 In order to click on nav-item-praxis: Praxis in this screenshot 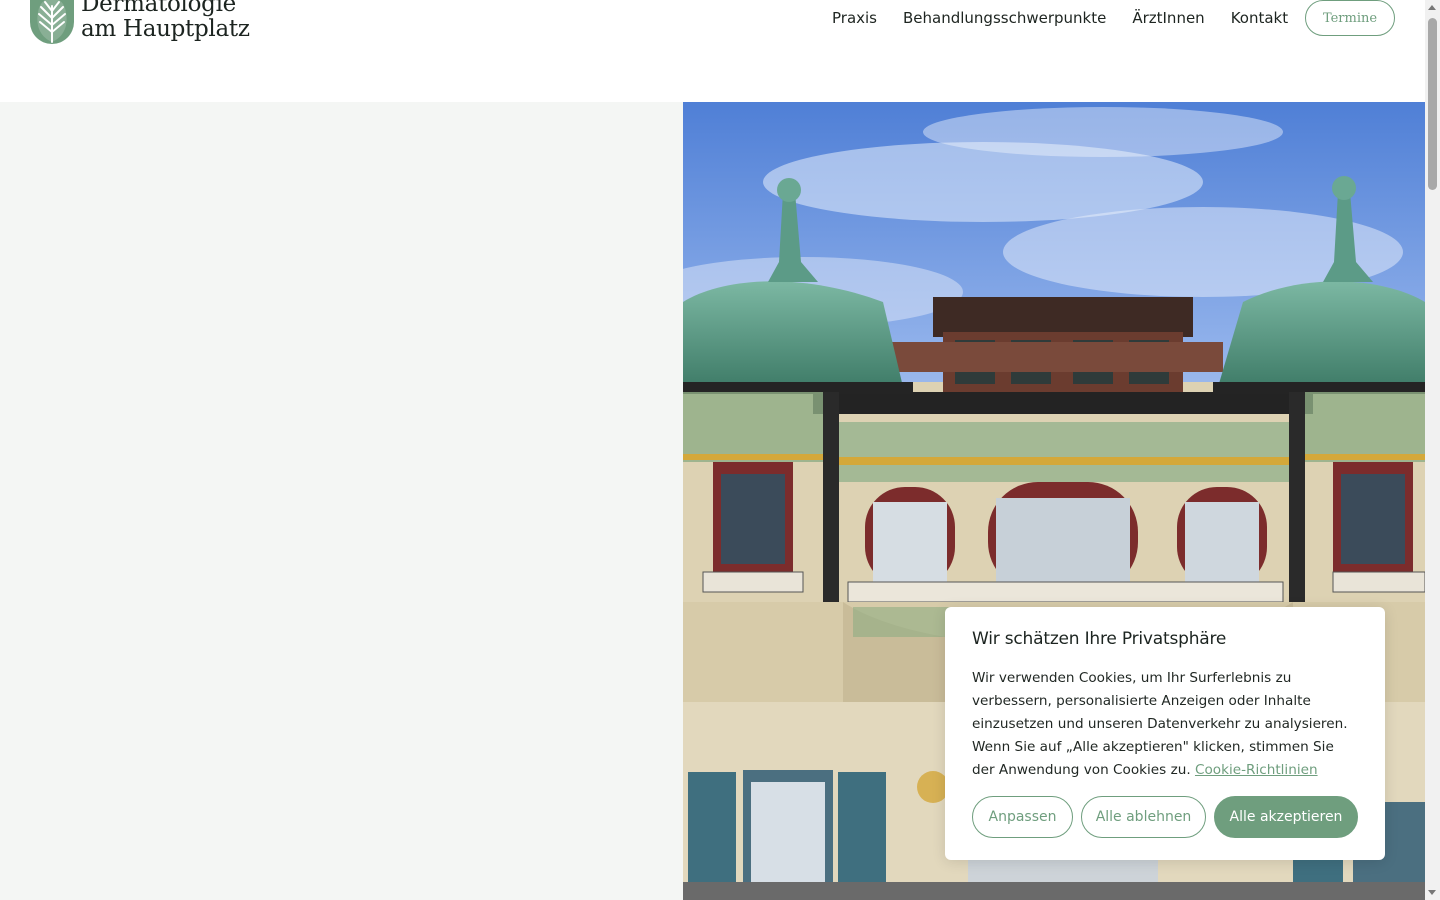, I will do `click(854, 18)`.